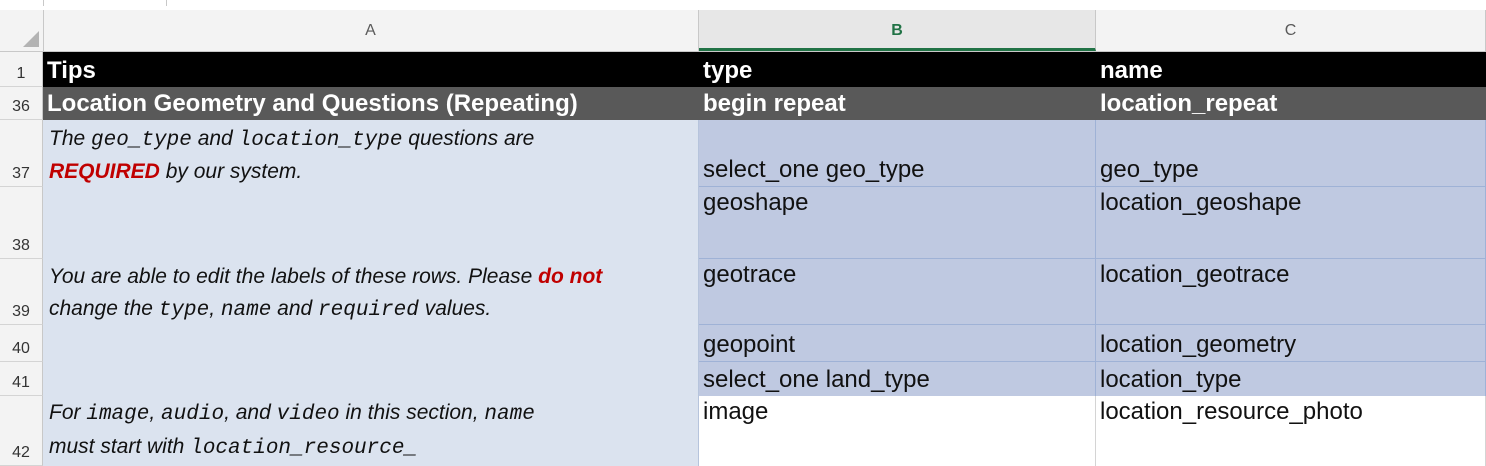  I want to click on tip-text: by our system., so click(234, 171).